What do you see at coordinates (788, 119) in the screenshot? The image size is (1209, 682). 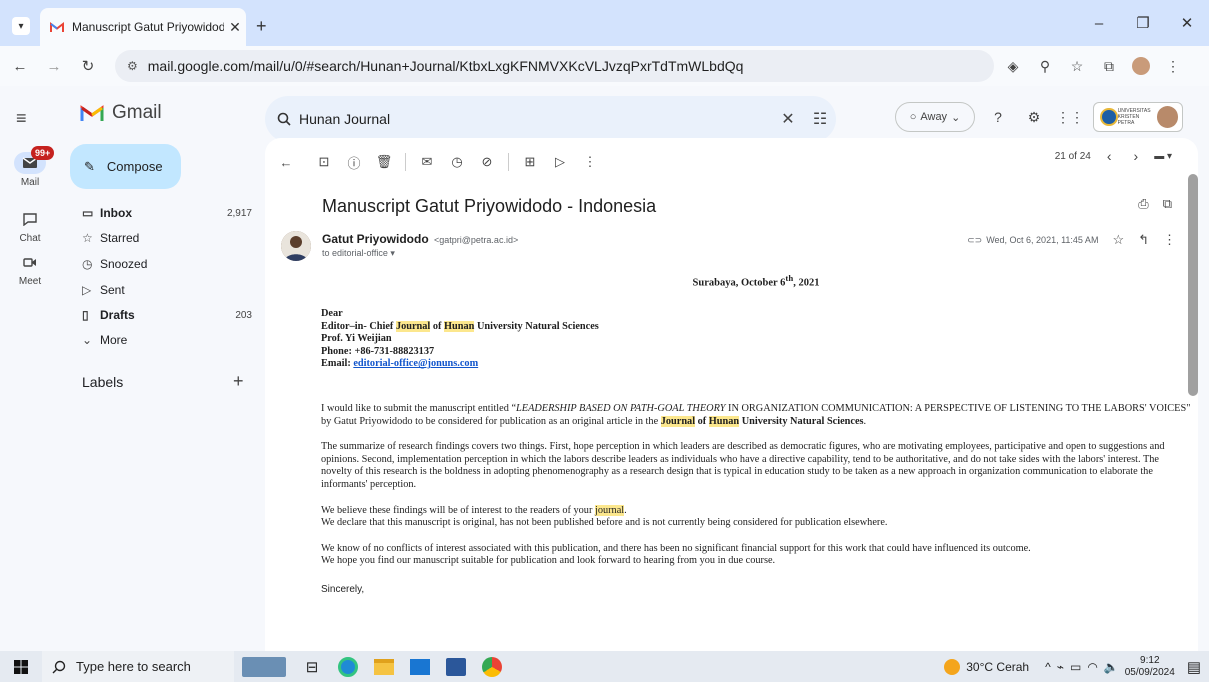 I see `clear-search-icon: ✕` at bounding box center [788, 119].